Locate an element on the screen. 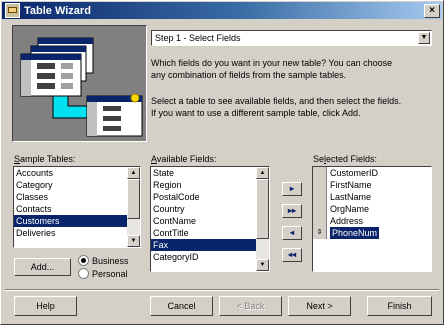 The image size is (444, 325). list-item: CustomerID is located at coordinates (372, 173).